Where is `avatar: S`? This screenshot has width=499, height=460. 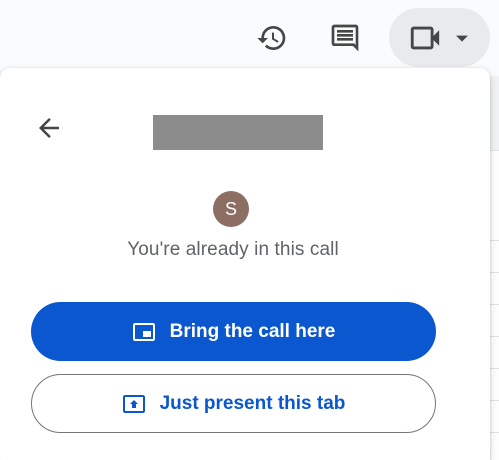
avatar: S is located at coordinates (231, 209).